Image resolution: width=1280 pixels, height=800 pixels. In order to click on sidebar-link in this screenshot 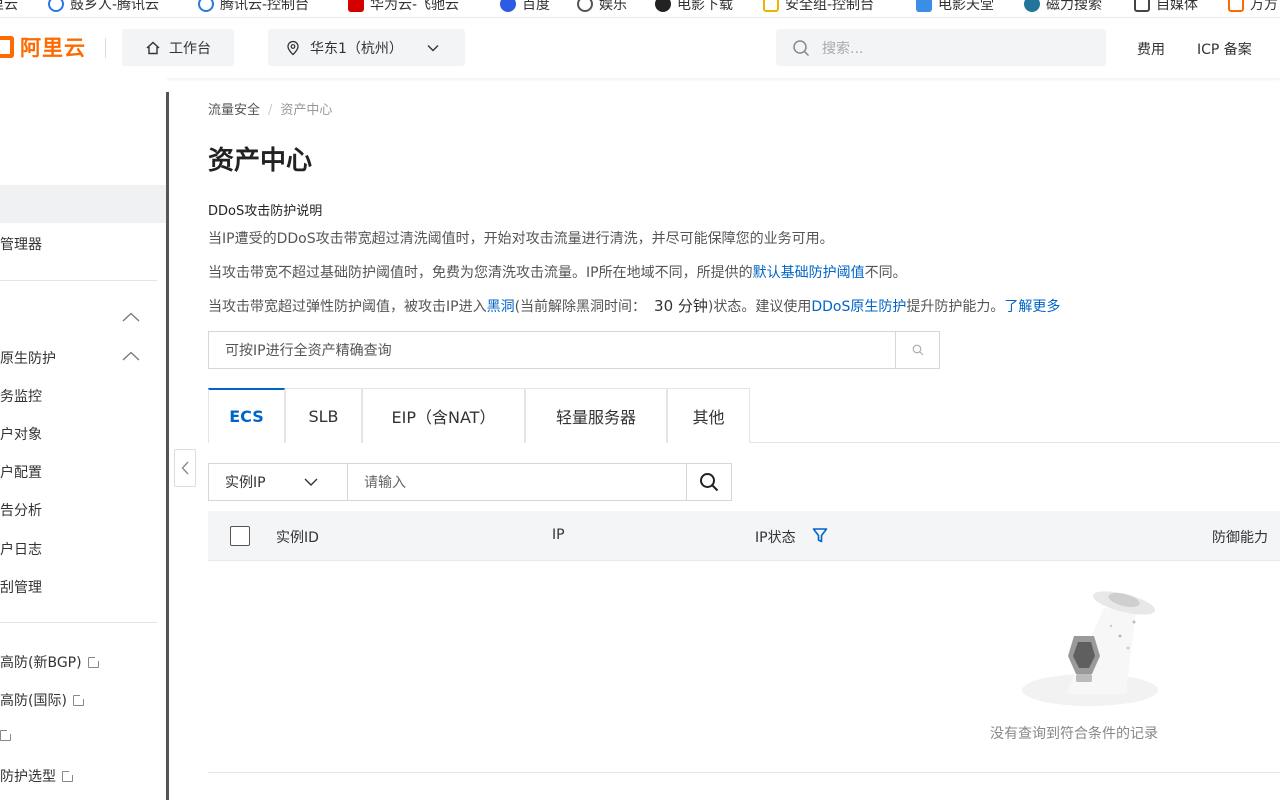, I will do `click(6, 736)`.